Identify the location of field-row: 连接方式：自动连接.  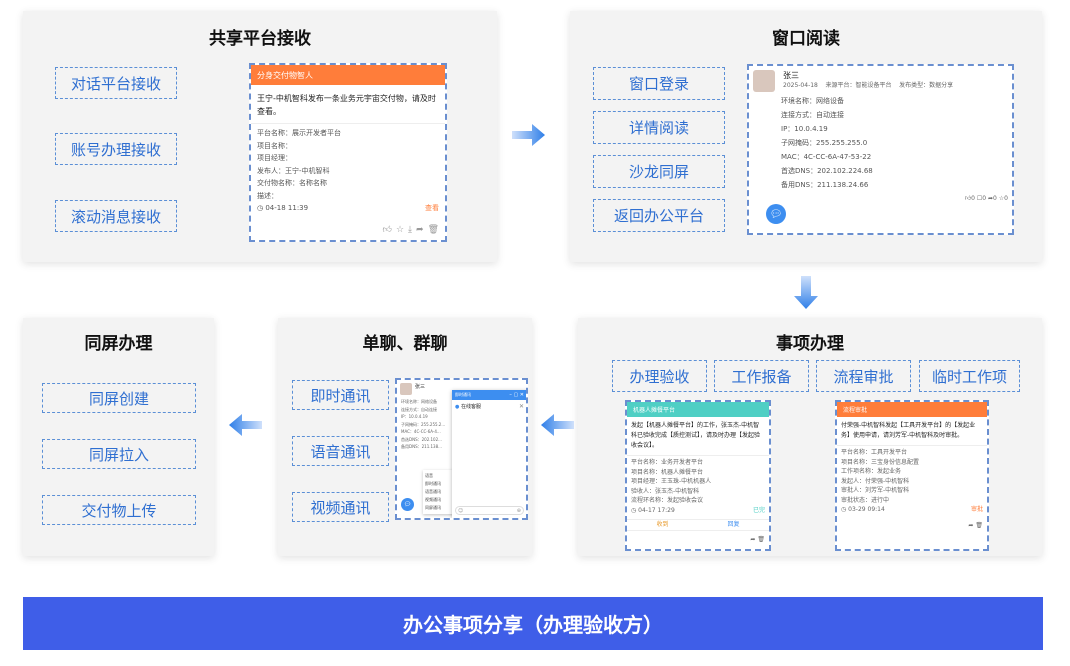
(812, 115).